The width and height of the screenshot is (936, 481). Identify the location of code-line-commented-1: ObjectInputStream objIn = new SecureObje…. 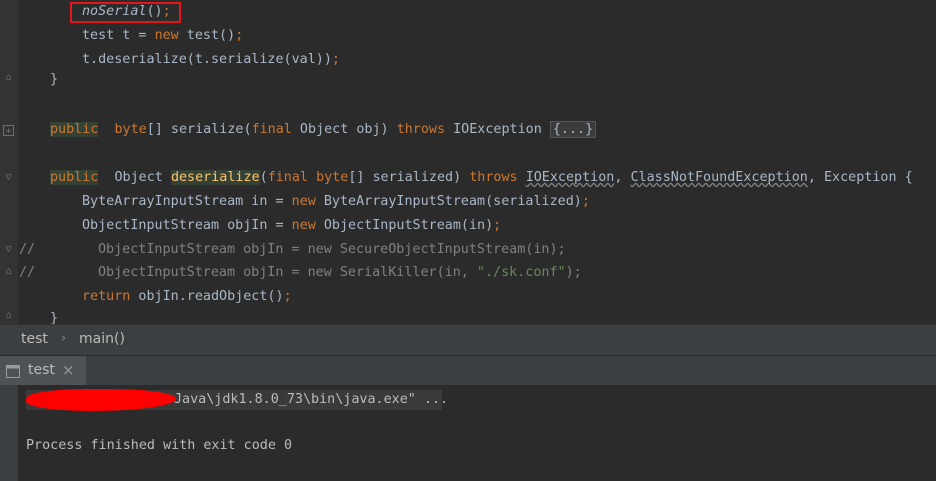
(332, 250).